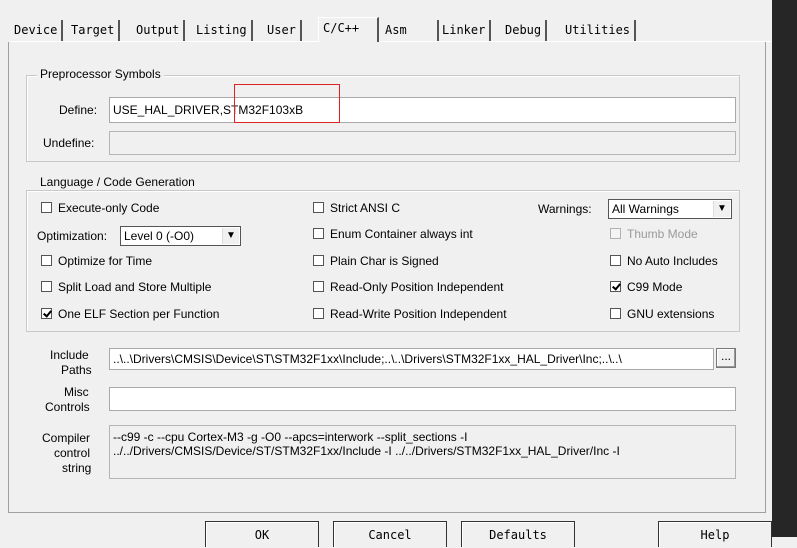  I want to click on one-elf-section-label: One ELF Section per Function, so click(139, 314).